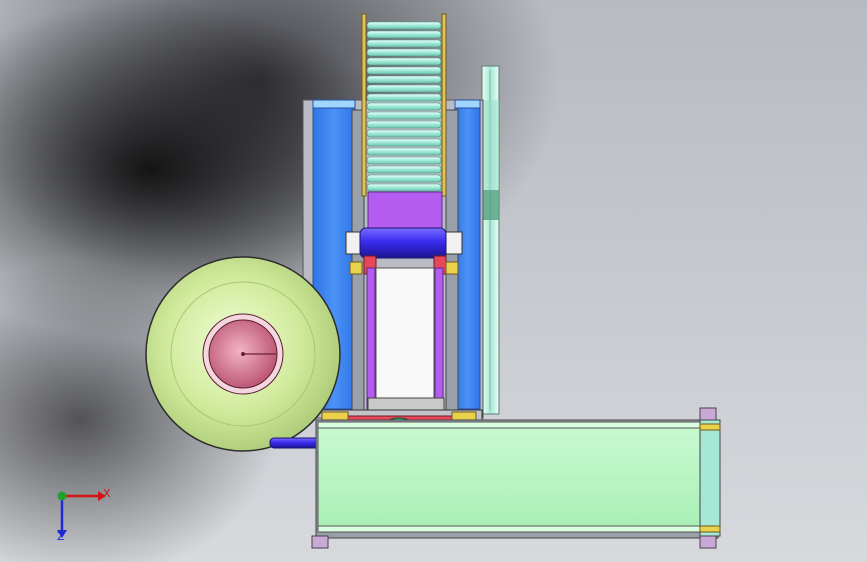 This screenshot has height=562, width=867. Describe the element at coordinates (490, 240) in the screenshot. I see `side-wheel` at that location.